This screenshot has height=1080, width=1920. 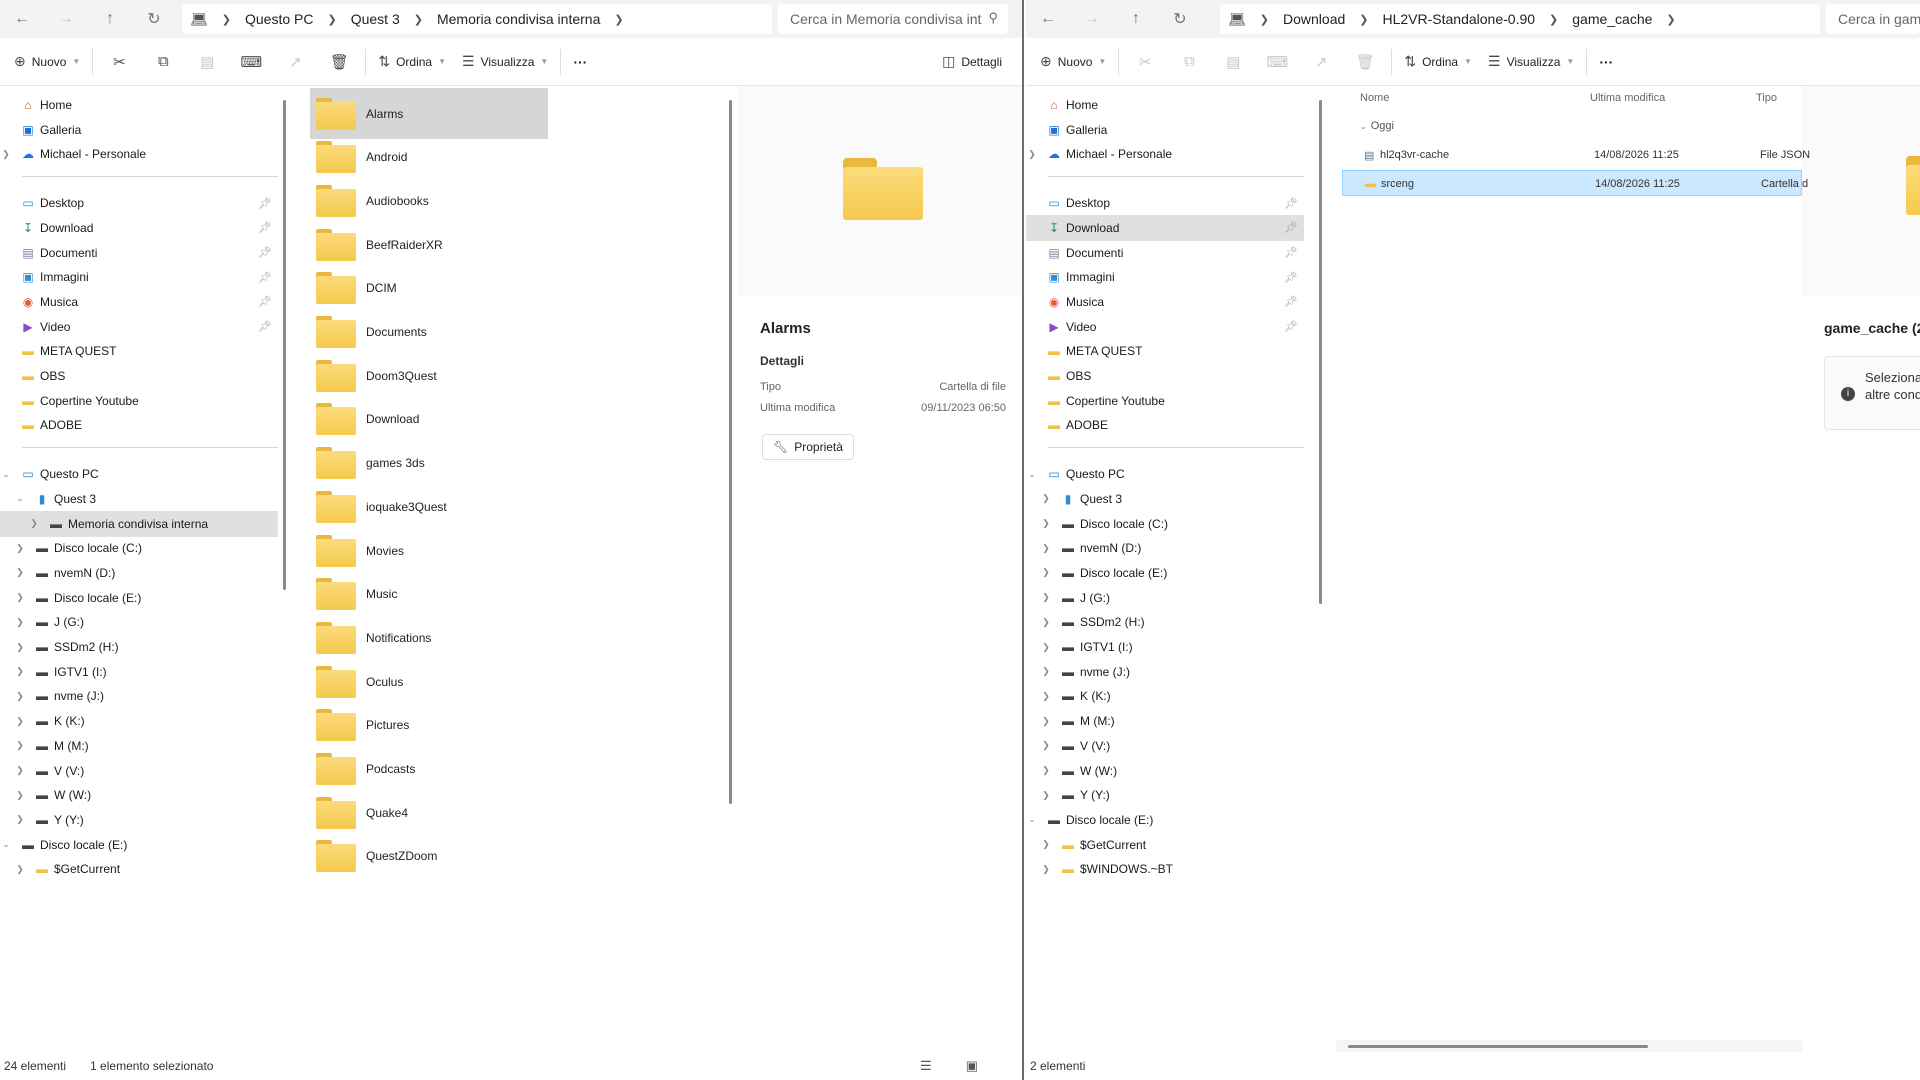 I want to click on nav-item: ❯ ▬ nvme (J:), so click(x=1165, y=672).